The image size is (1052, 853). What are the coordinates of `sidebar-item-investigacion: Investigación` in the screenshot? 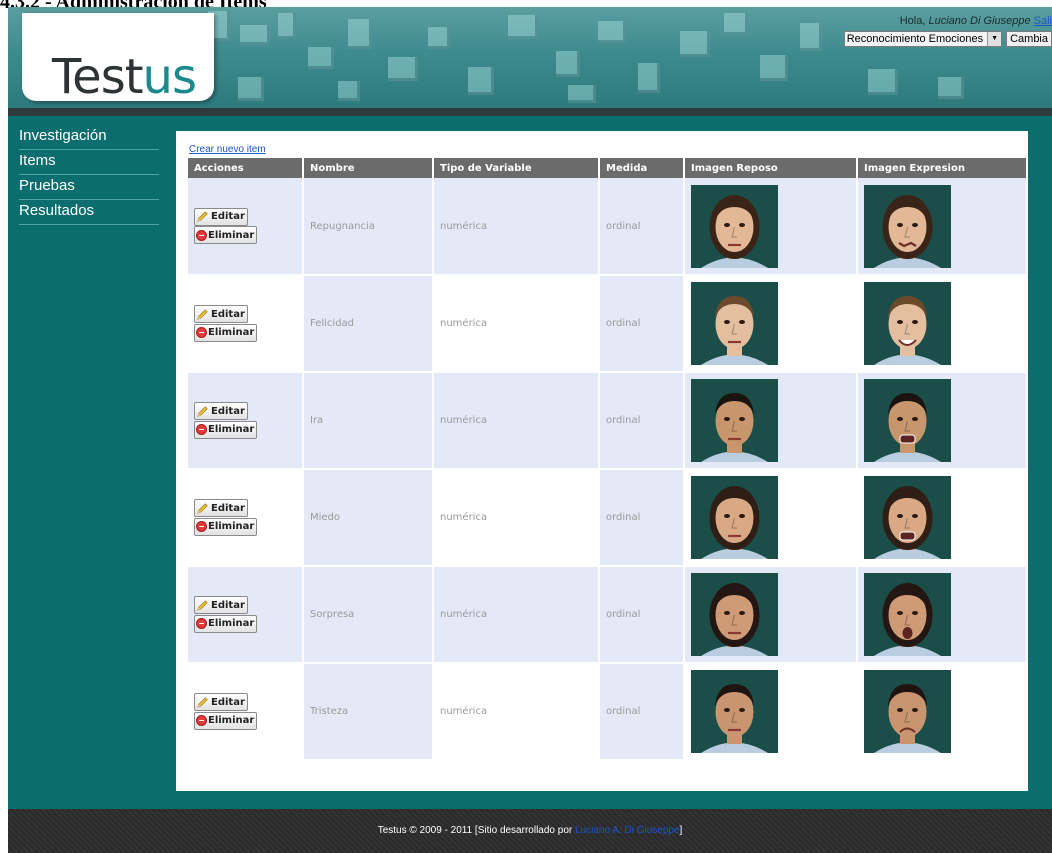 It's located at (89, 137).